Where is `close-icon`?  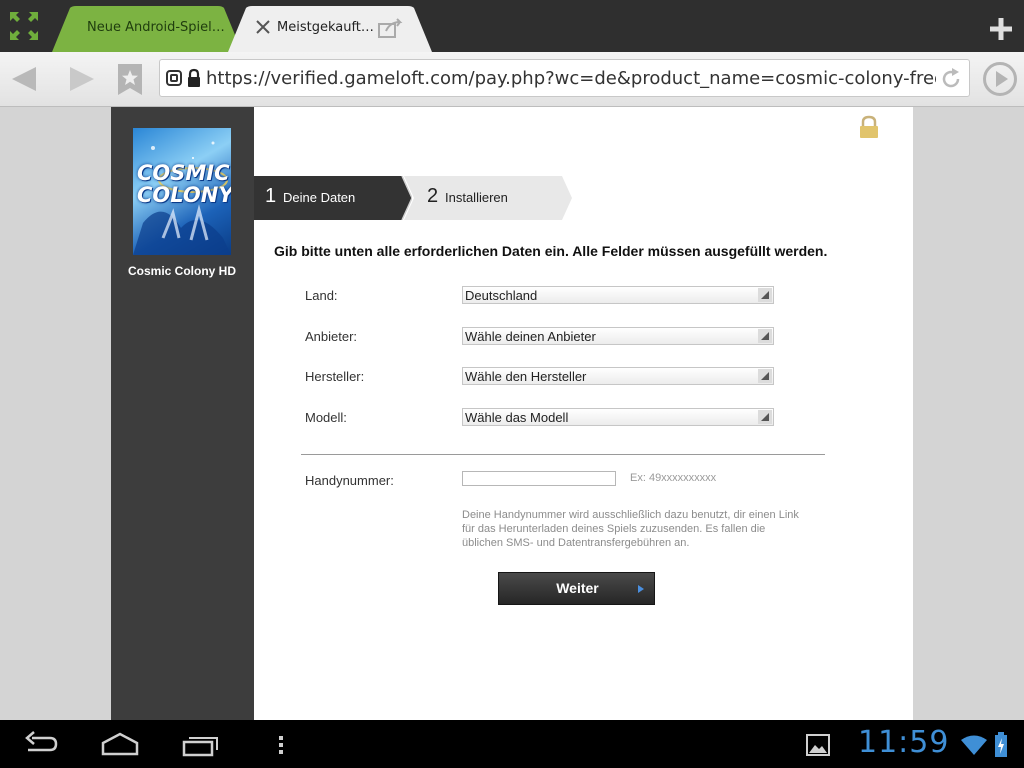 close-icon is located at coordinates (263, 27).